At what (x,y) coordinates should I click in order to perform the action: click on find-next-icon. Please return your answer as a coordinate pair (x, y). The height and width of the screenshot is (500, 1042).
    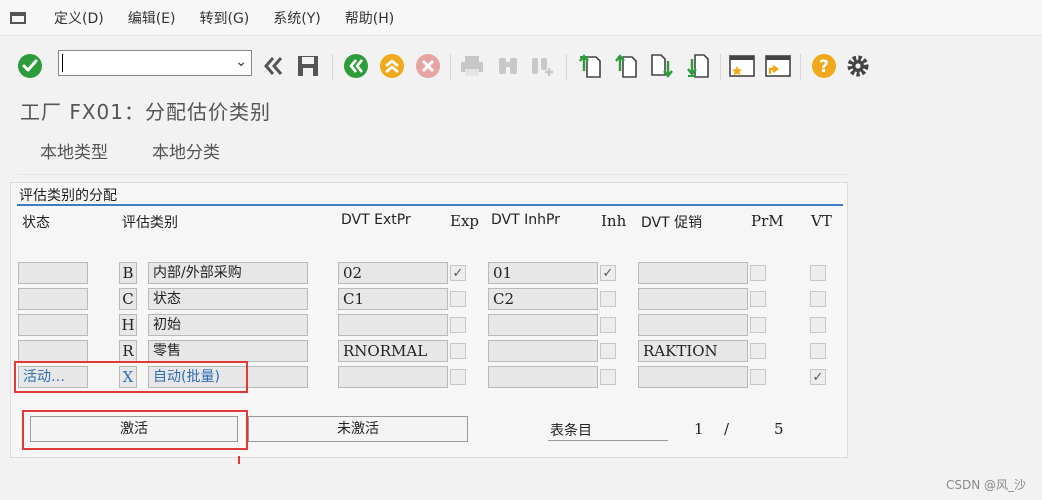
    Looking at the image, I should click on (542, 66).